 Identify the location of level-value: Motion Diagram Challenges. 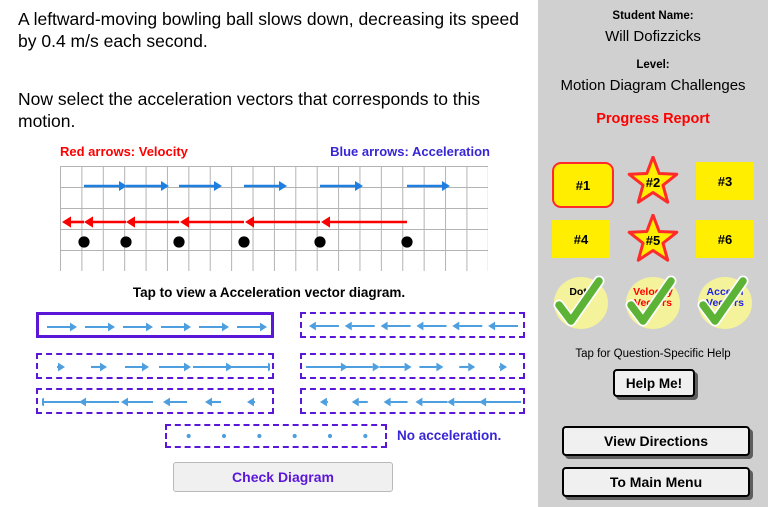
(653, 85).